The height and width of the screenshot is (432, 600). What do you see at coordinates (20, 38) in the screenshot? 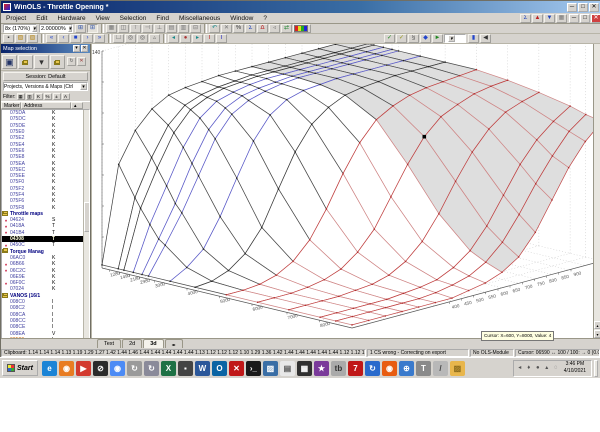
I see `open-map-folder-button: ▨` at bounding box center [20, 38].